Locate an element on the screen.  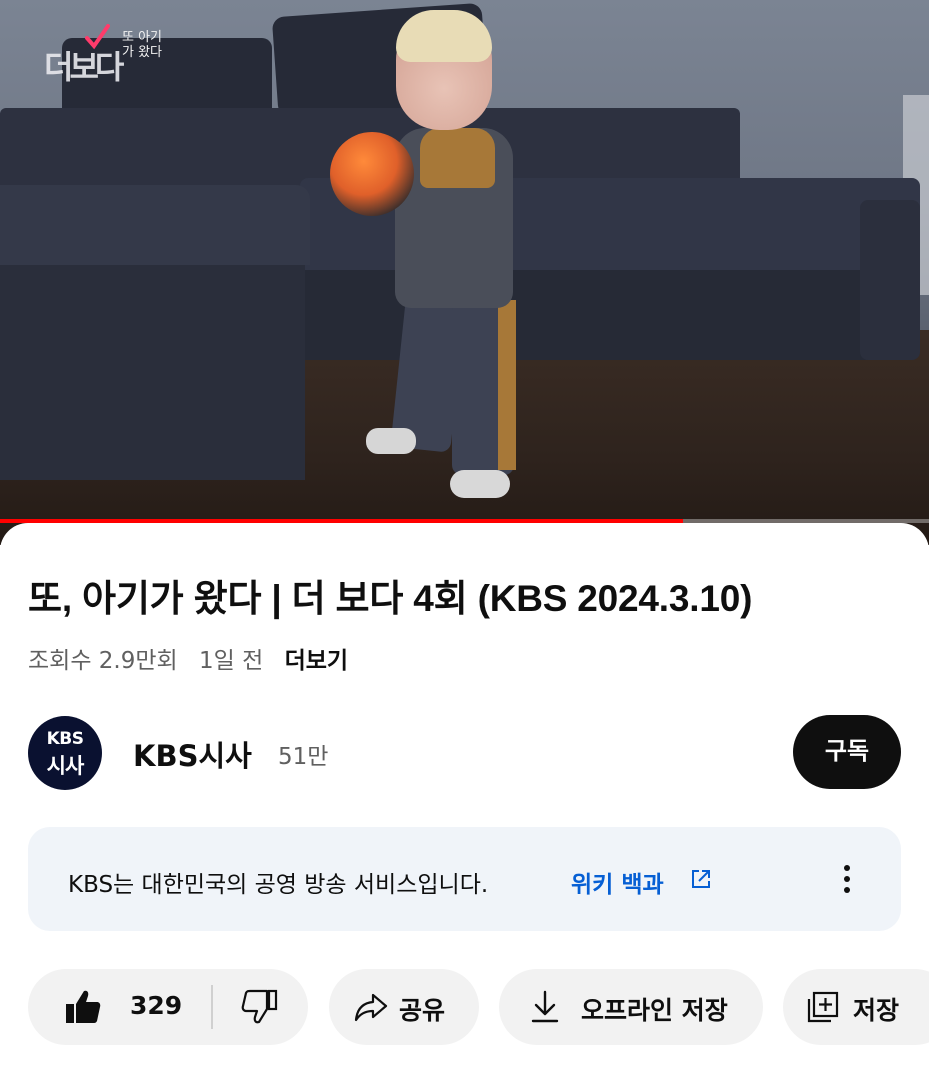
download-button: 오프라인 저장 is located at coordinates (631, 1007).